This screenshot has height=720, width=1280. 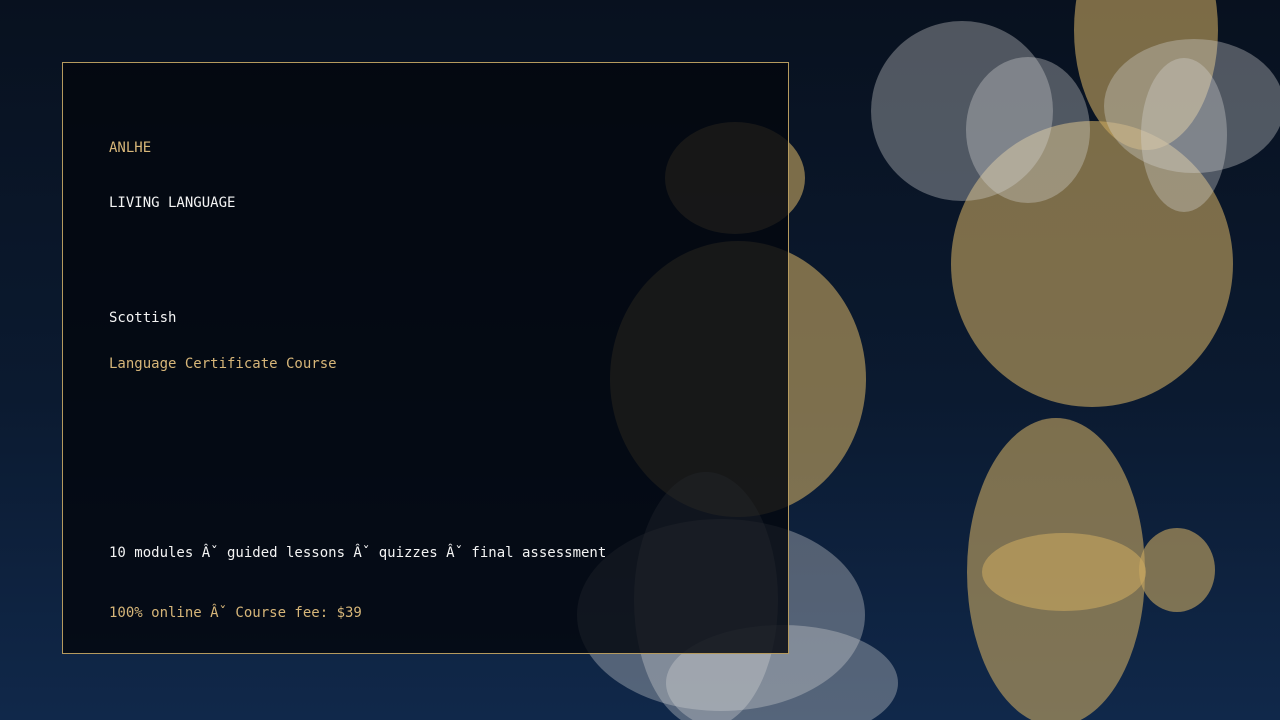 I want to click on brand-name: ANLHE, so click(x=130, y=148).